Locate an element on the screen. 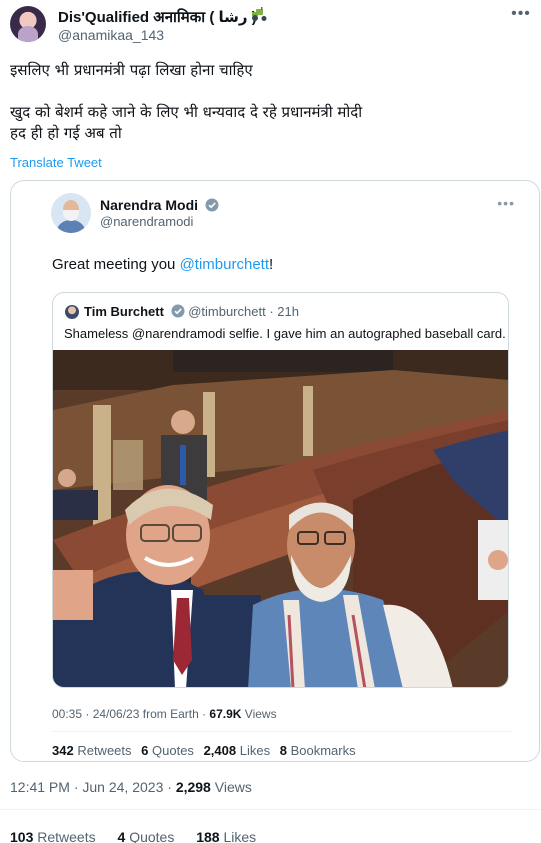 Image resolution: width=541 pixels, height=843 pixels. tweet-line-3: हद ही हो गई अब तो is located at coordinates (66, 133).